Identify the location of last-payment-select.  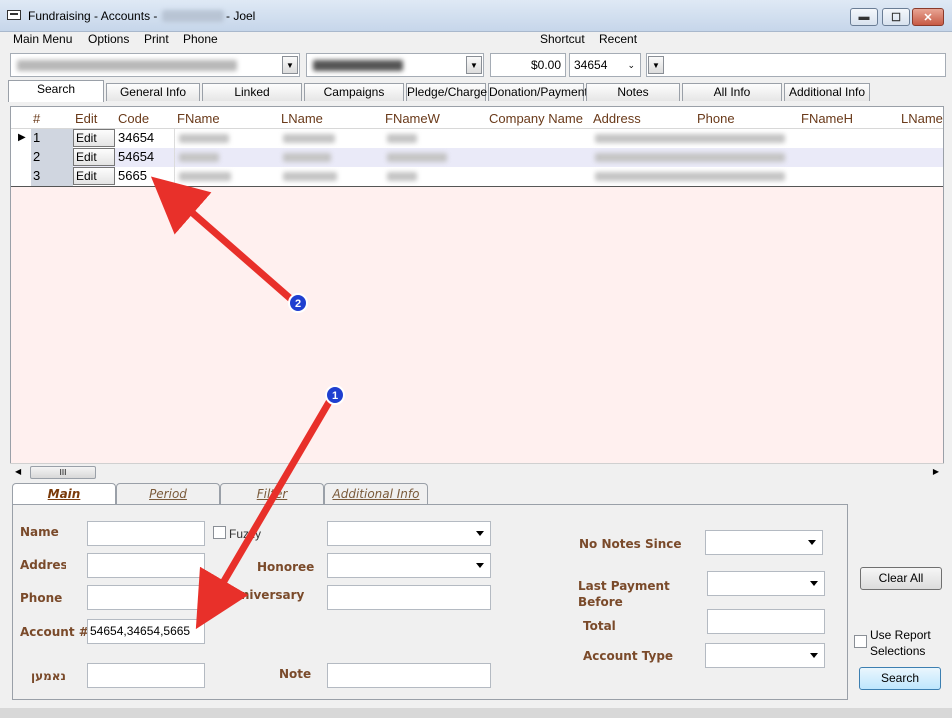
(766, 583).